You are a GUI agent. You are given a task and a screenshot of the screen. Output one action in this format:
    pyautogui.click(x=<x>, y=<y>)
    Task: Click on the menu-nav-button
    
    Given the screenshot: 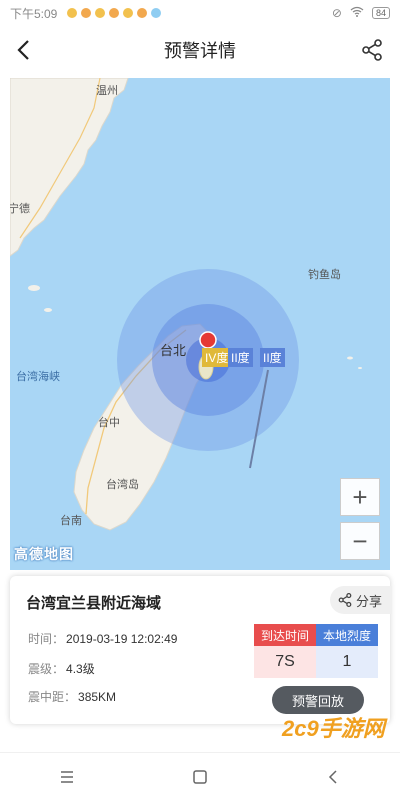 What is the action you would take?
    pyautogui.click(x=67, y=777)
    